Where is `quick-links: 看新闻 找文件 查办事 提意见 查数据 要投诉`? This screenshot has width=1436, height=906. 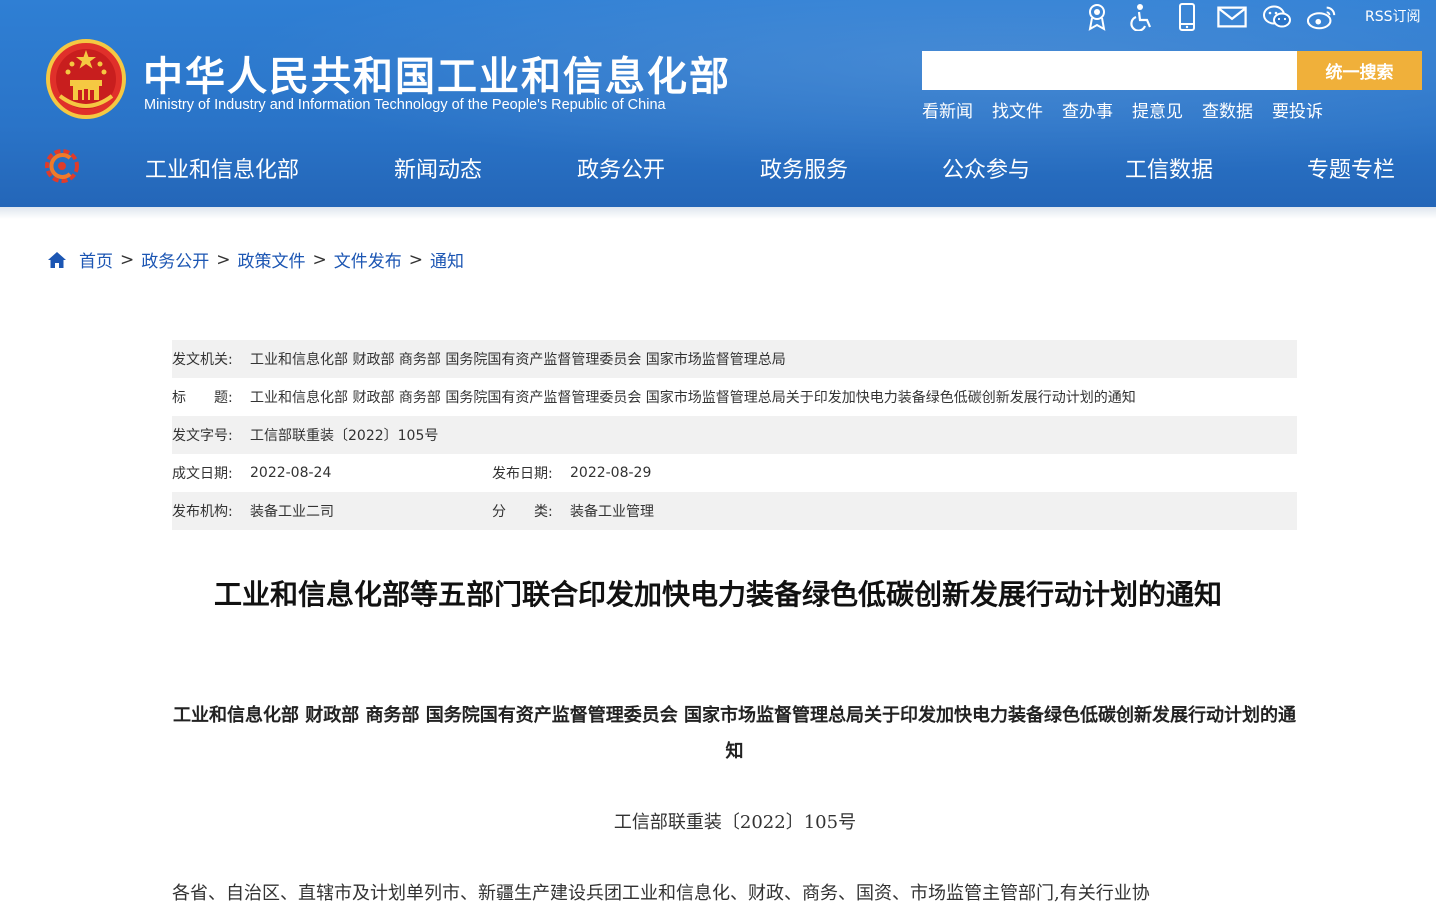
quick-links: 看新闻 找文件 查办事 提意见 查数据 要投诉 is located at coordinates (1132, 109).